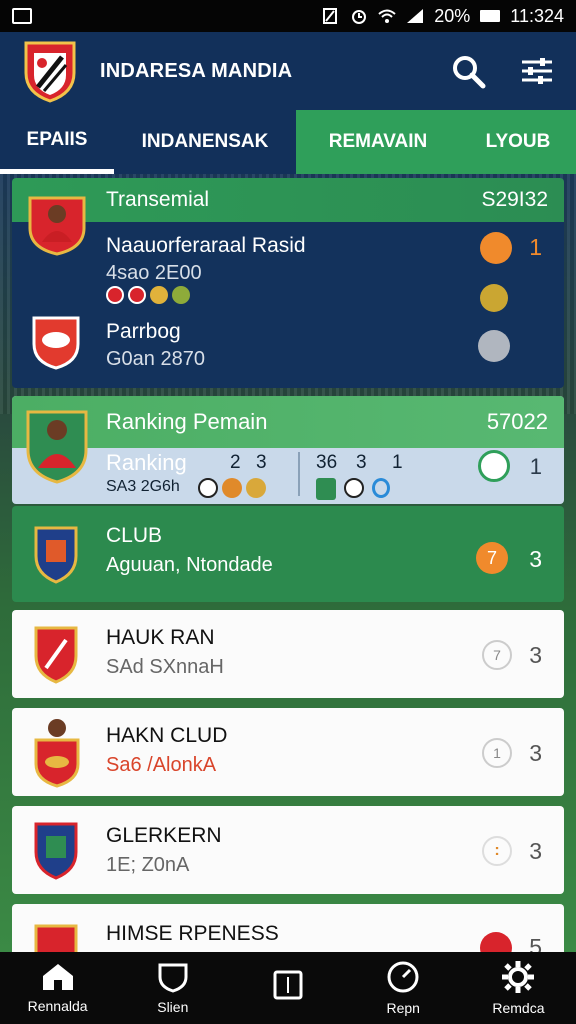 The height and width of the screenshot is (1024, 576). I want to click on list-item: GLERKERN 1E; Z0nA : 3, so click(288, 850).